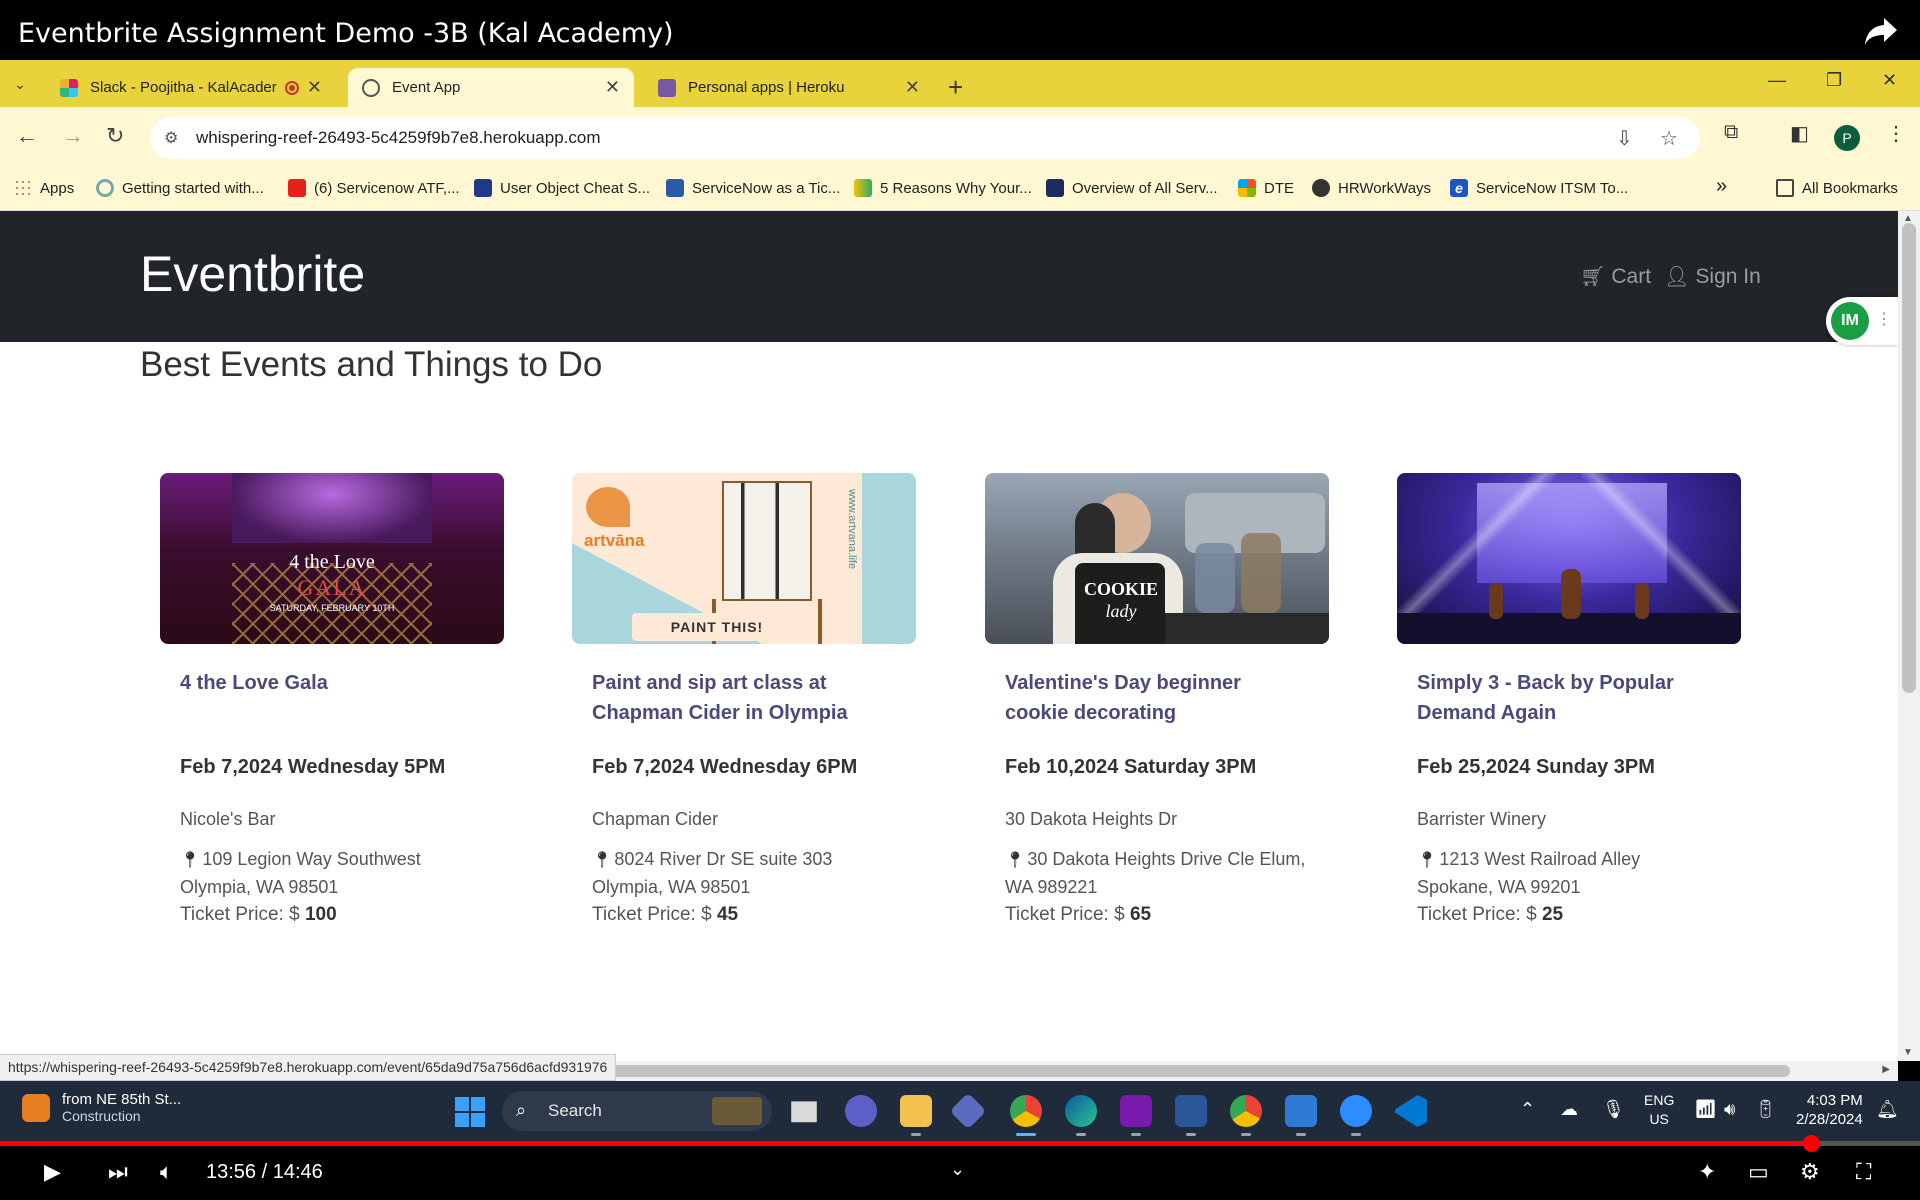 Image resolution: width=1920 pixels, height=1200 pixels. I want to click on bookmark-star-icon: ☆, so click(1669, 138).